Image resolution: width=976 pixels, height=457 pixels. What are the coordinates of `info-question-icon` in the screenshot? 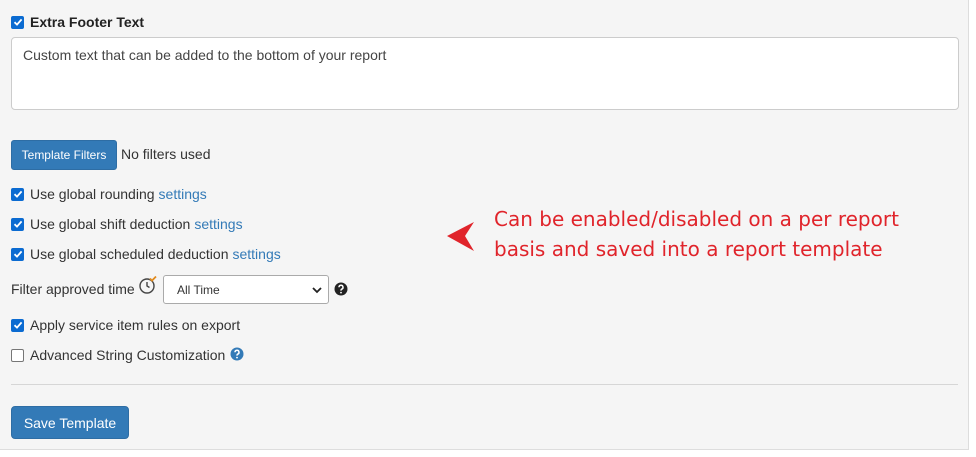 It's located at (237, 356).